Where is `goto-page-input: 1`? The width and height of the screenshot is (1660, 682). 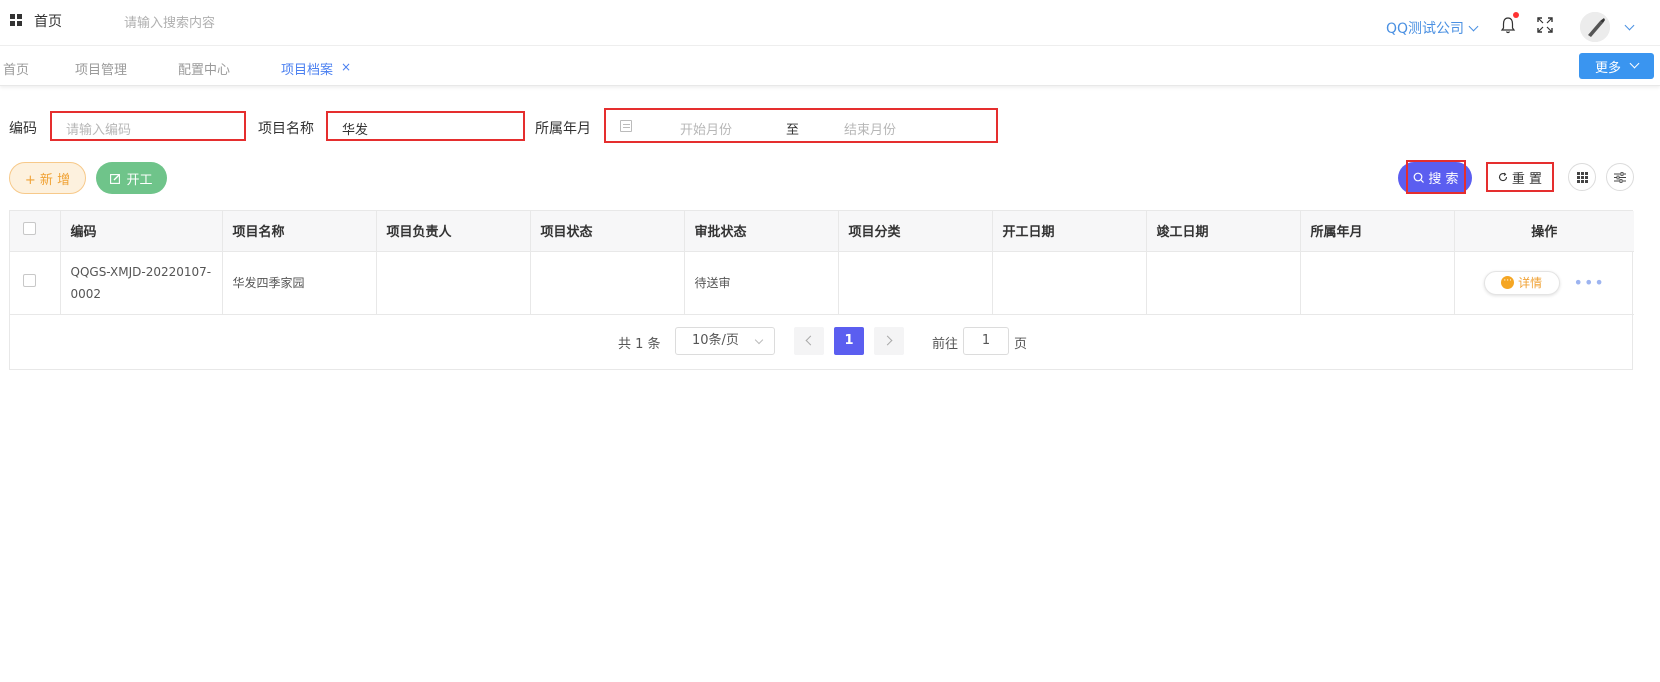 goto-page-input: 1 is located at coordinates (986, 341).